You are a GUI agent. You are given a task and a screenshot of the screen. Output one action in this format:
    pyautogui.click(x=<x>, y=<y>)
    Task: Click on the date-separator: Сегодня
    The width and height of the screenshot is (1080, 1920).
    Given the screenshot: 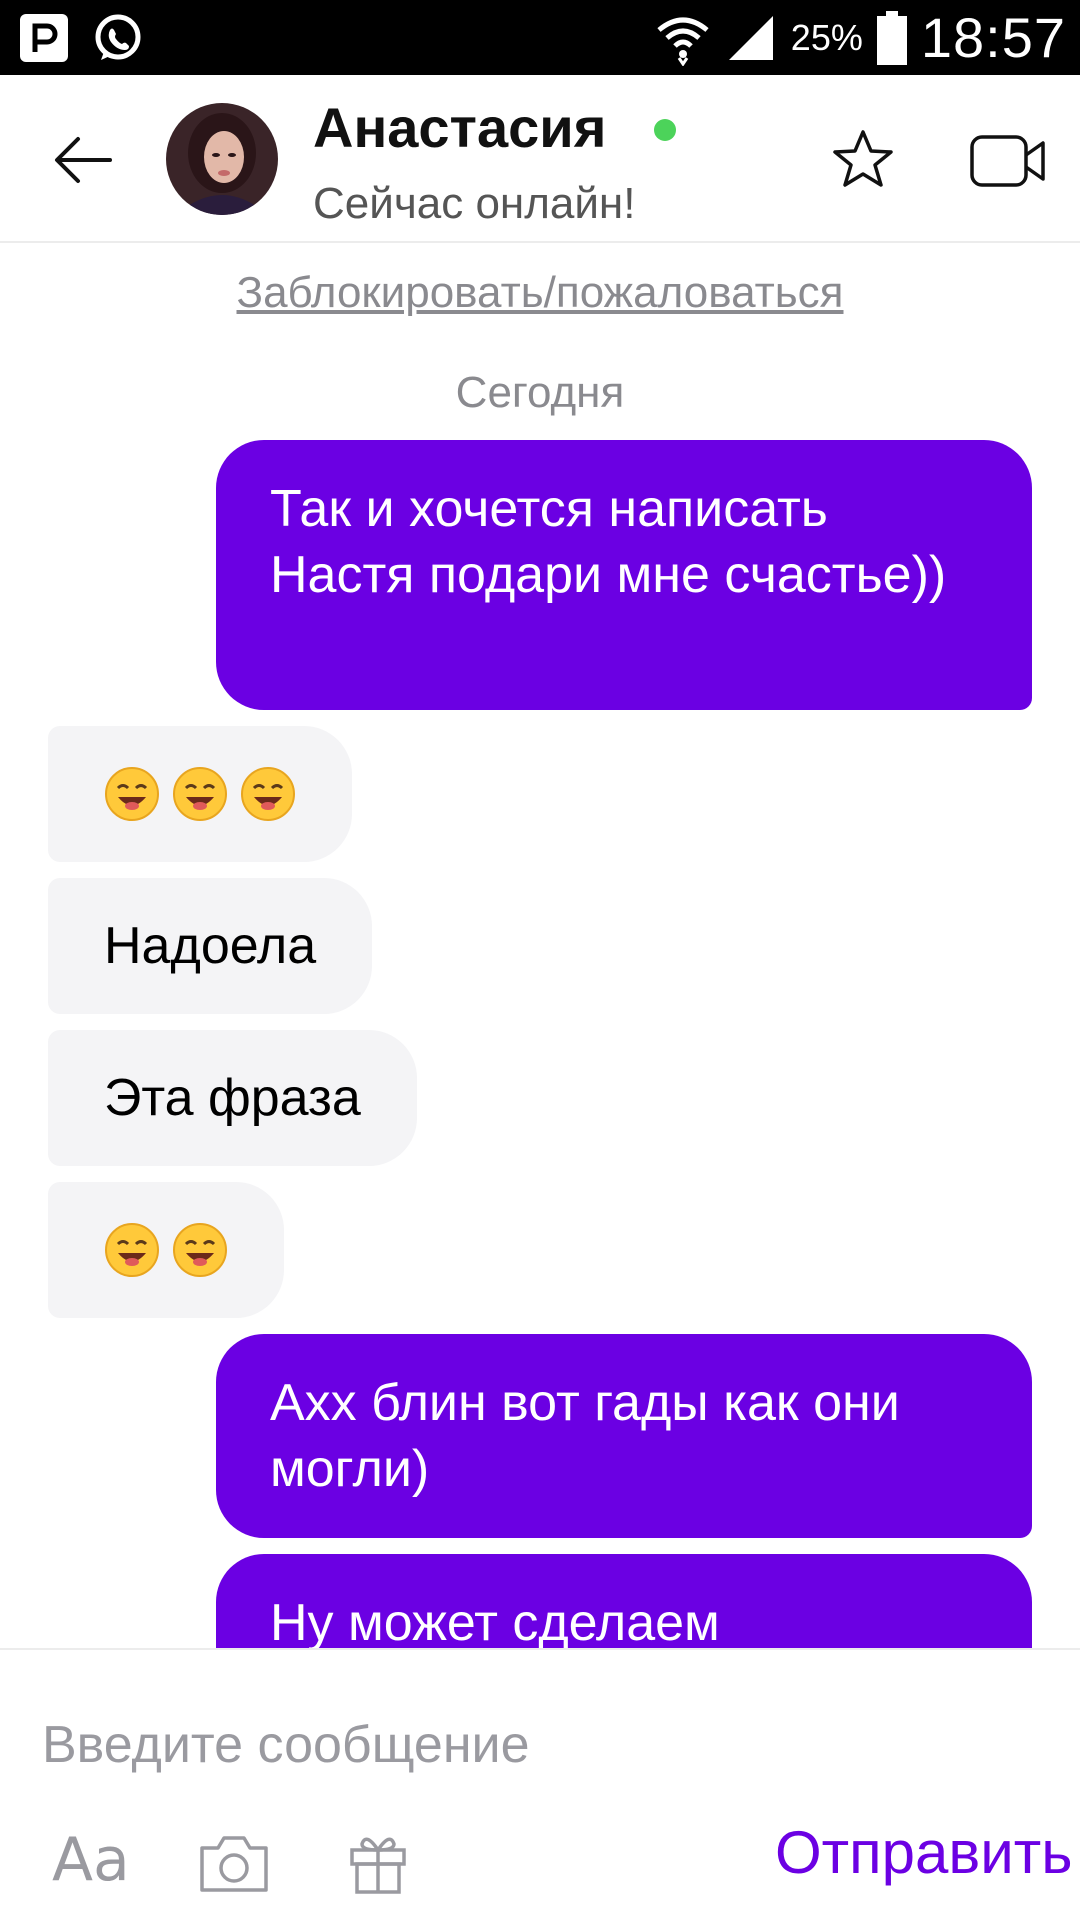 What is the action you would take?
    pyautogui.click(x=540, y=392)
    